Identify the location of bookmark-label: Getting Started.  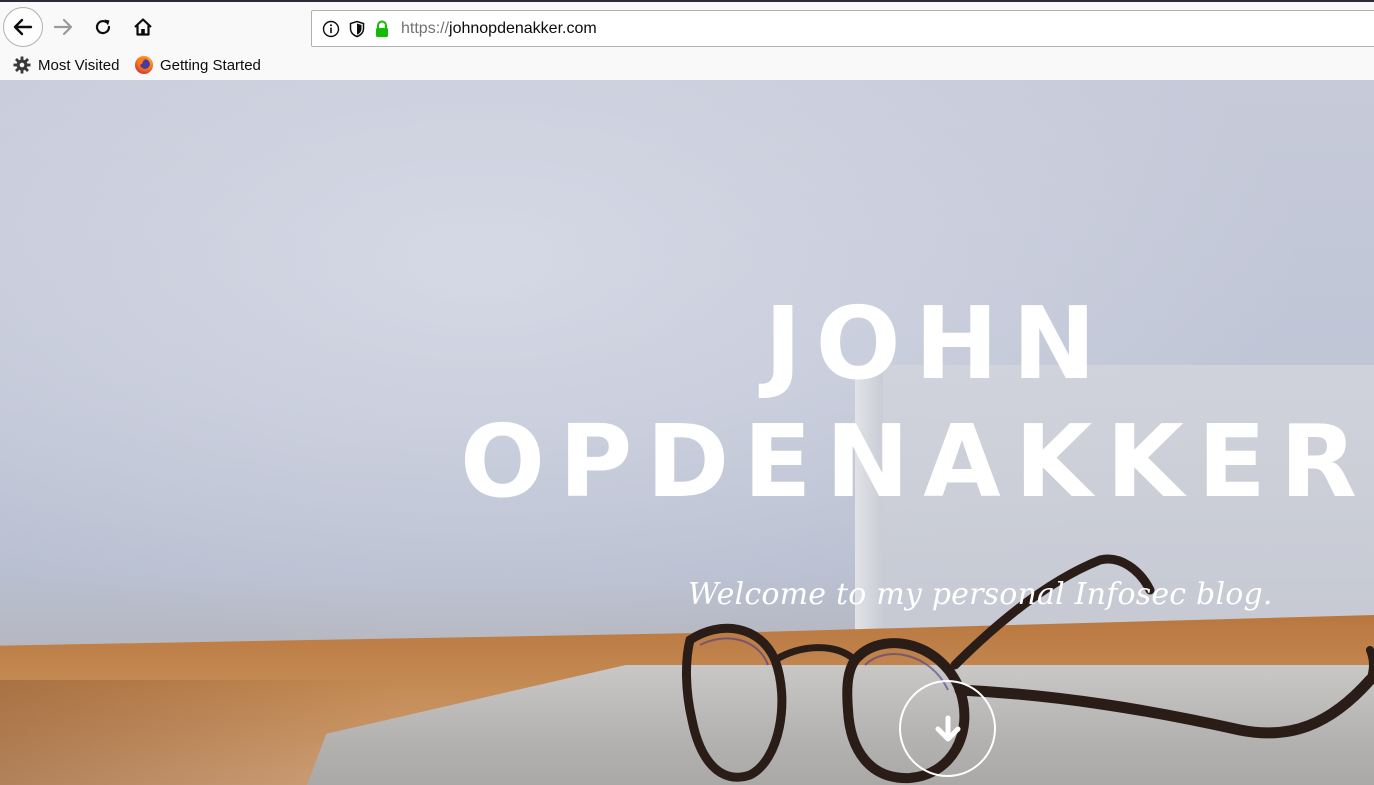
(210, 65).